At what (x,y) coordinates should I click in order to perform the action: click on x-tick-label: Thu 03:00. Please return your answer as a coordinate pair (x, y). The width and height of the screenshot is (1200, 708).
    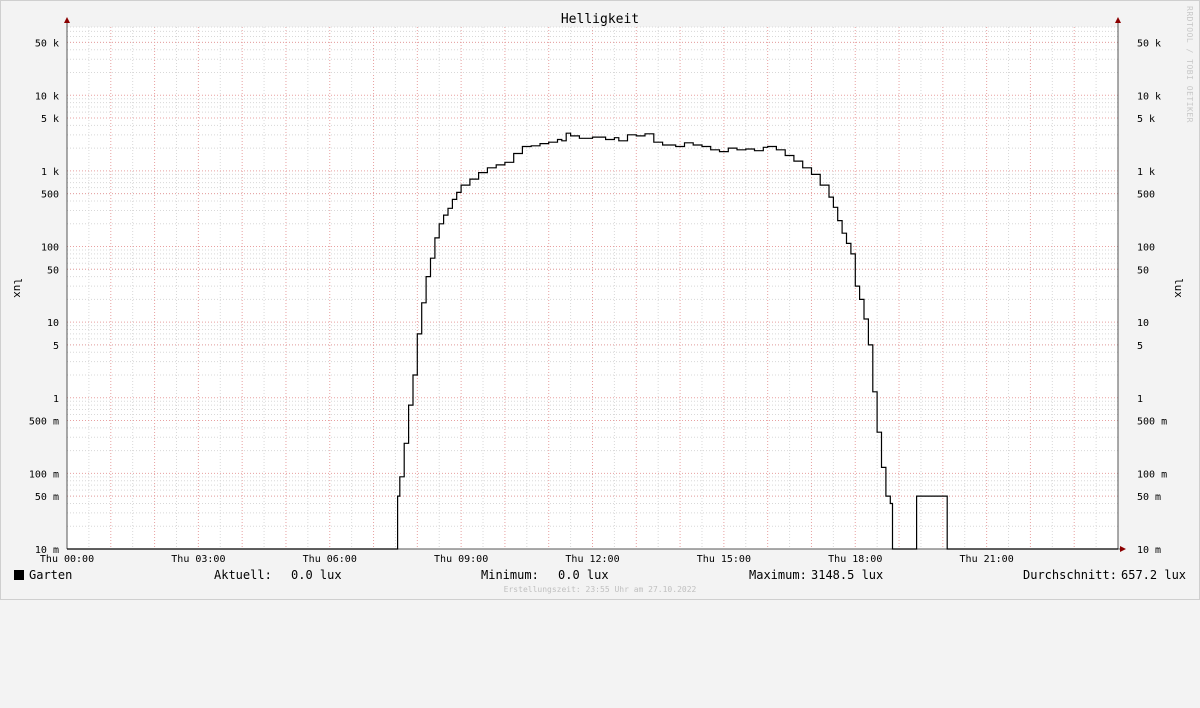
    Looking at the image, I should click on (198, 559).